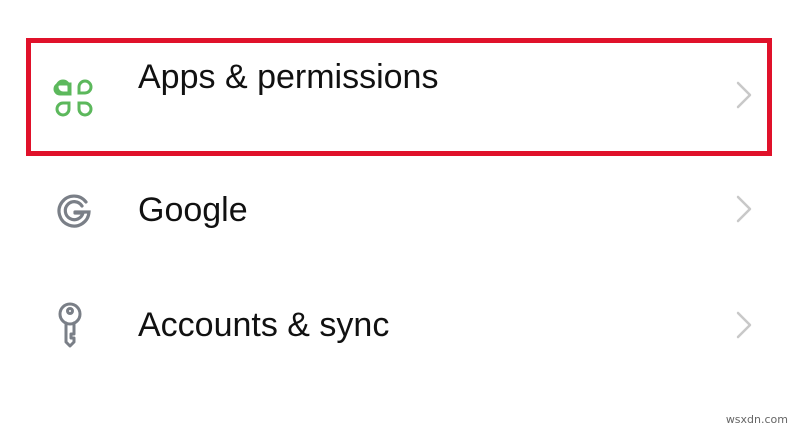 The height and width of the screenshot is (428, 800). What do you see at coordinates (193, 210) in the screenshot?
I see `settings-item-label: Google` at bounding box center [193, 210].